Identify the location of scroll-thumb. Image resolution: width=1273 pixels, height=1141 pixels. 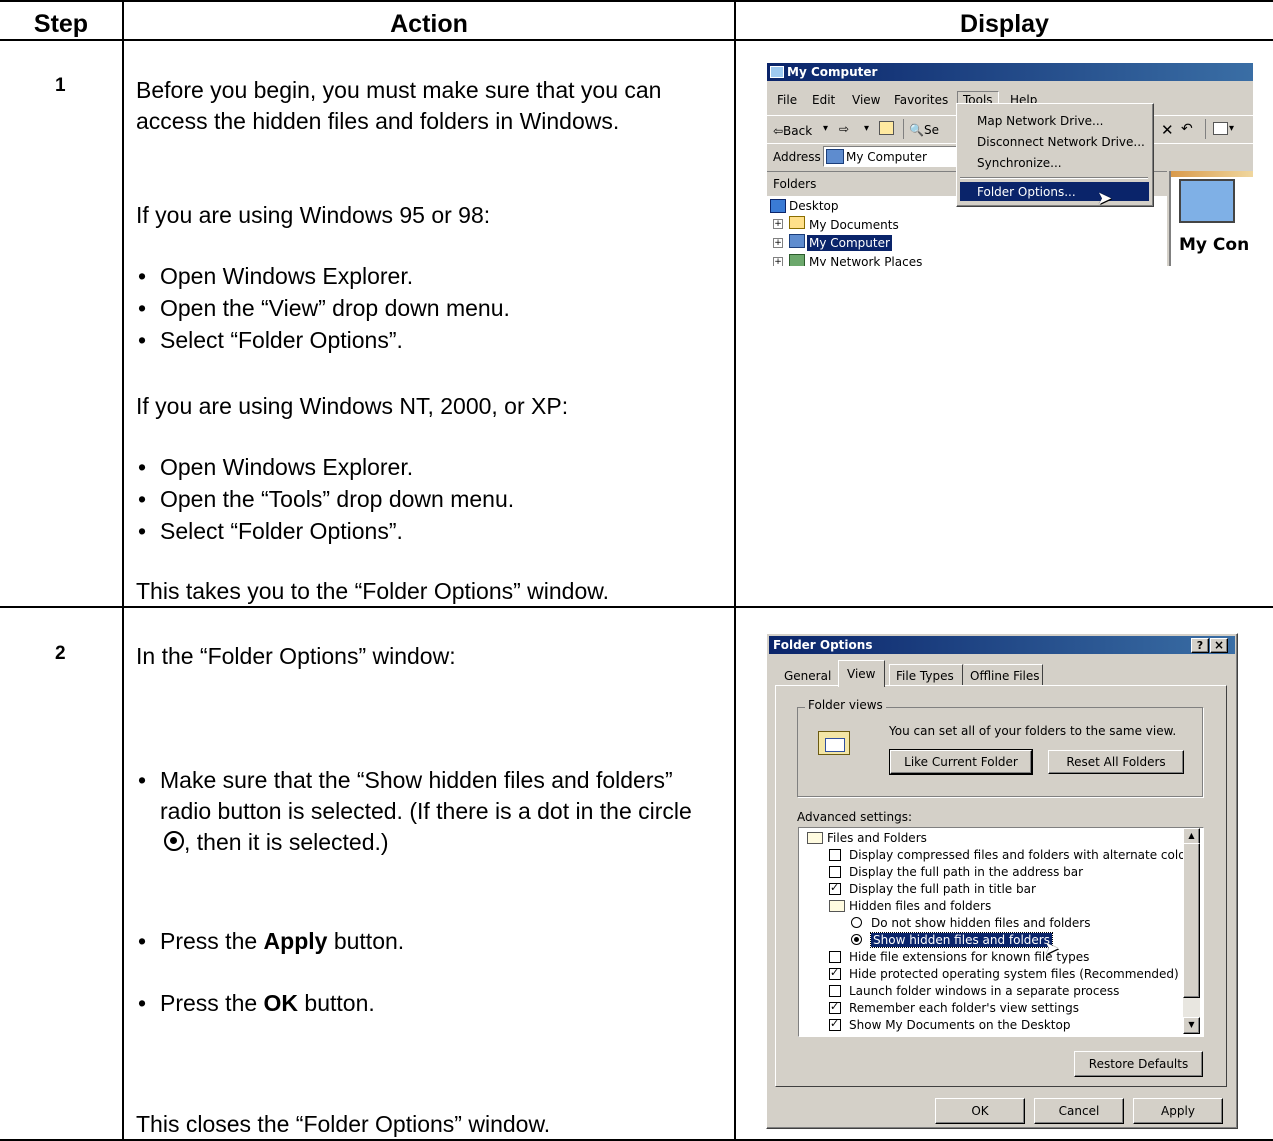
(1191, 920).